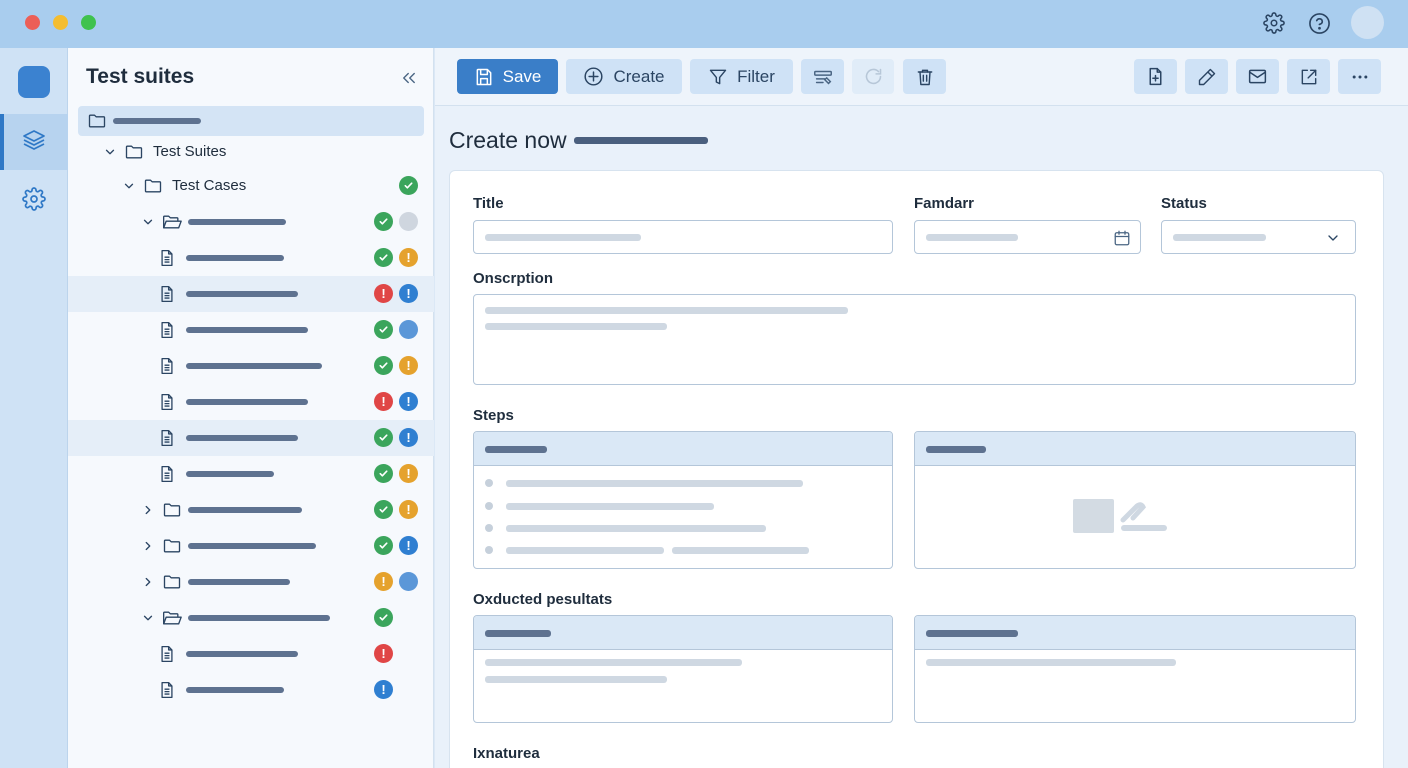  I want to click on help-circle-icon, so click(1319, 23).